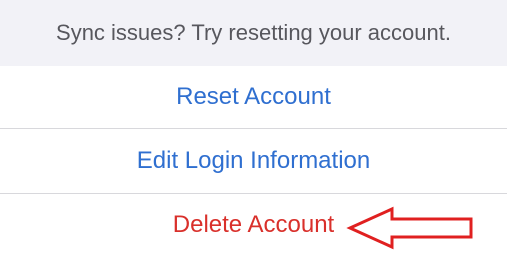  Describe the element at coordinates (253, 224) in the screenshot. I see `delete-account-label: Delete Account` at that location.